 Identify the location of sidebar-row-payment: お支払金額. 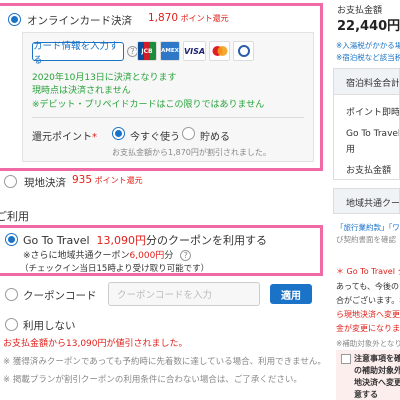
(369, 171).